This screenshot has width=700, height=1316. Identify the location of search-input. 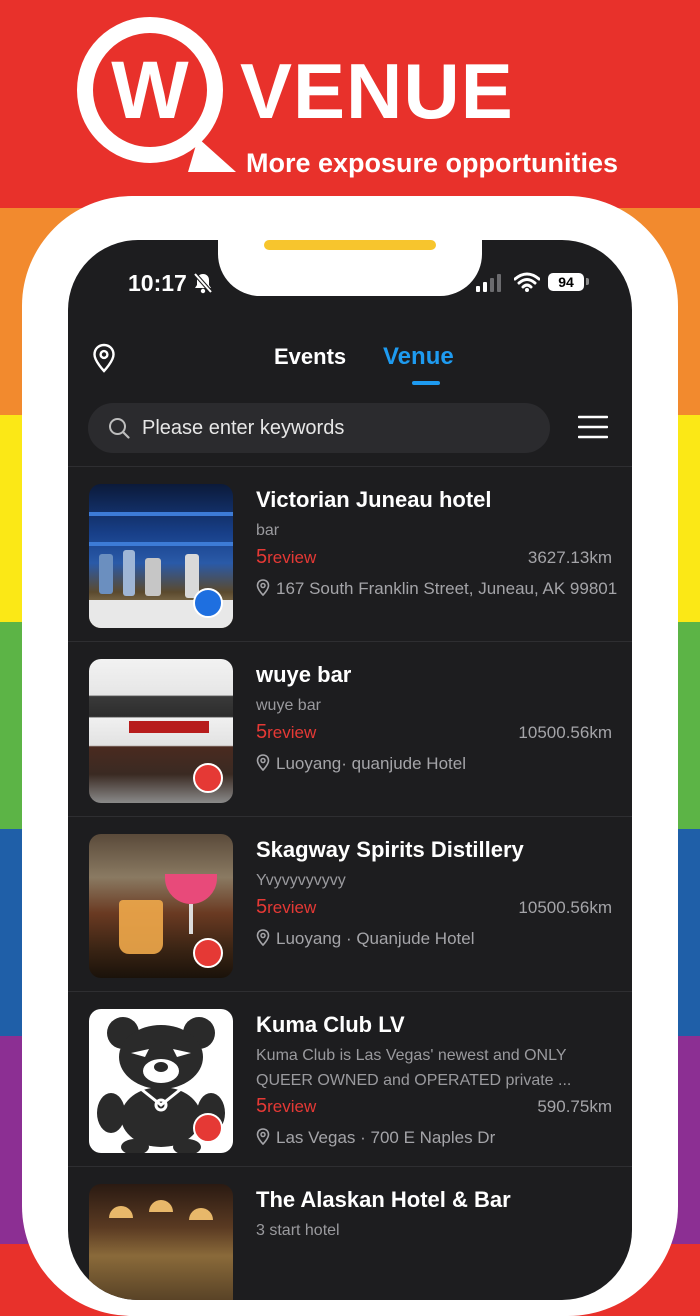
(332, 428).